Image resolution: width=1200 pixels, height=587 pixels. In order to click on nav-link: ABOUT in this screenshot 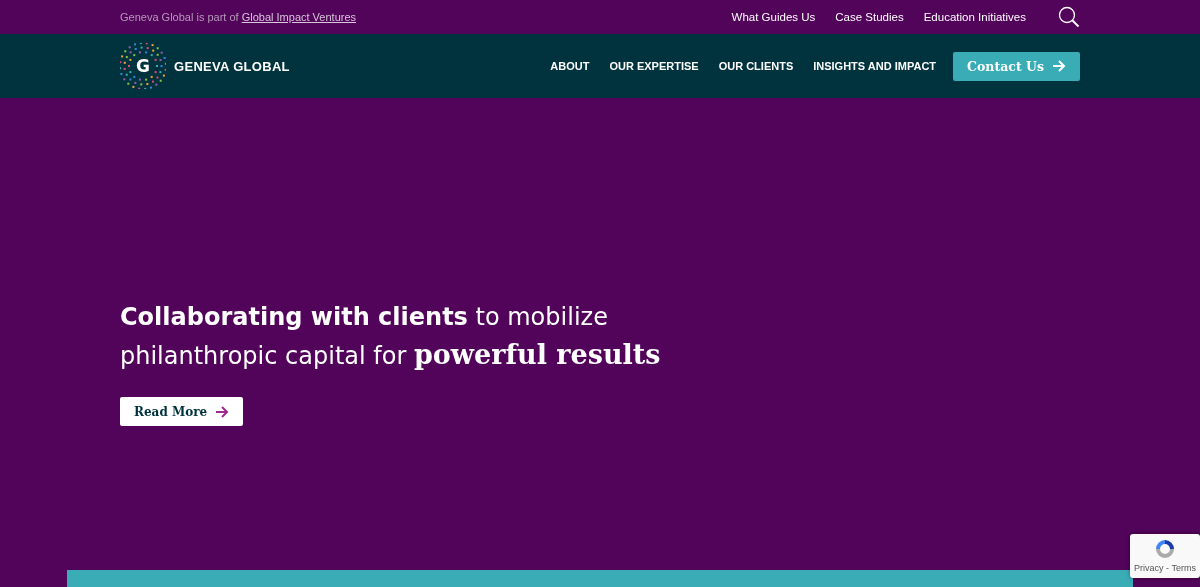, I will do `click(570, 66)`.